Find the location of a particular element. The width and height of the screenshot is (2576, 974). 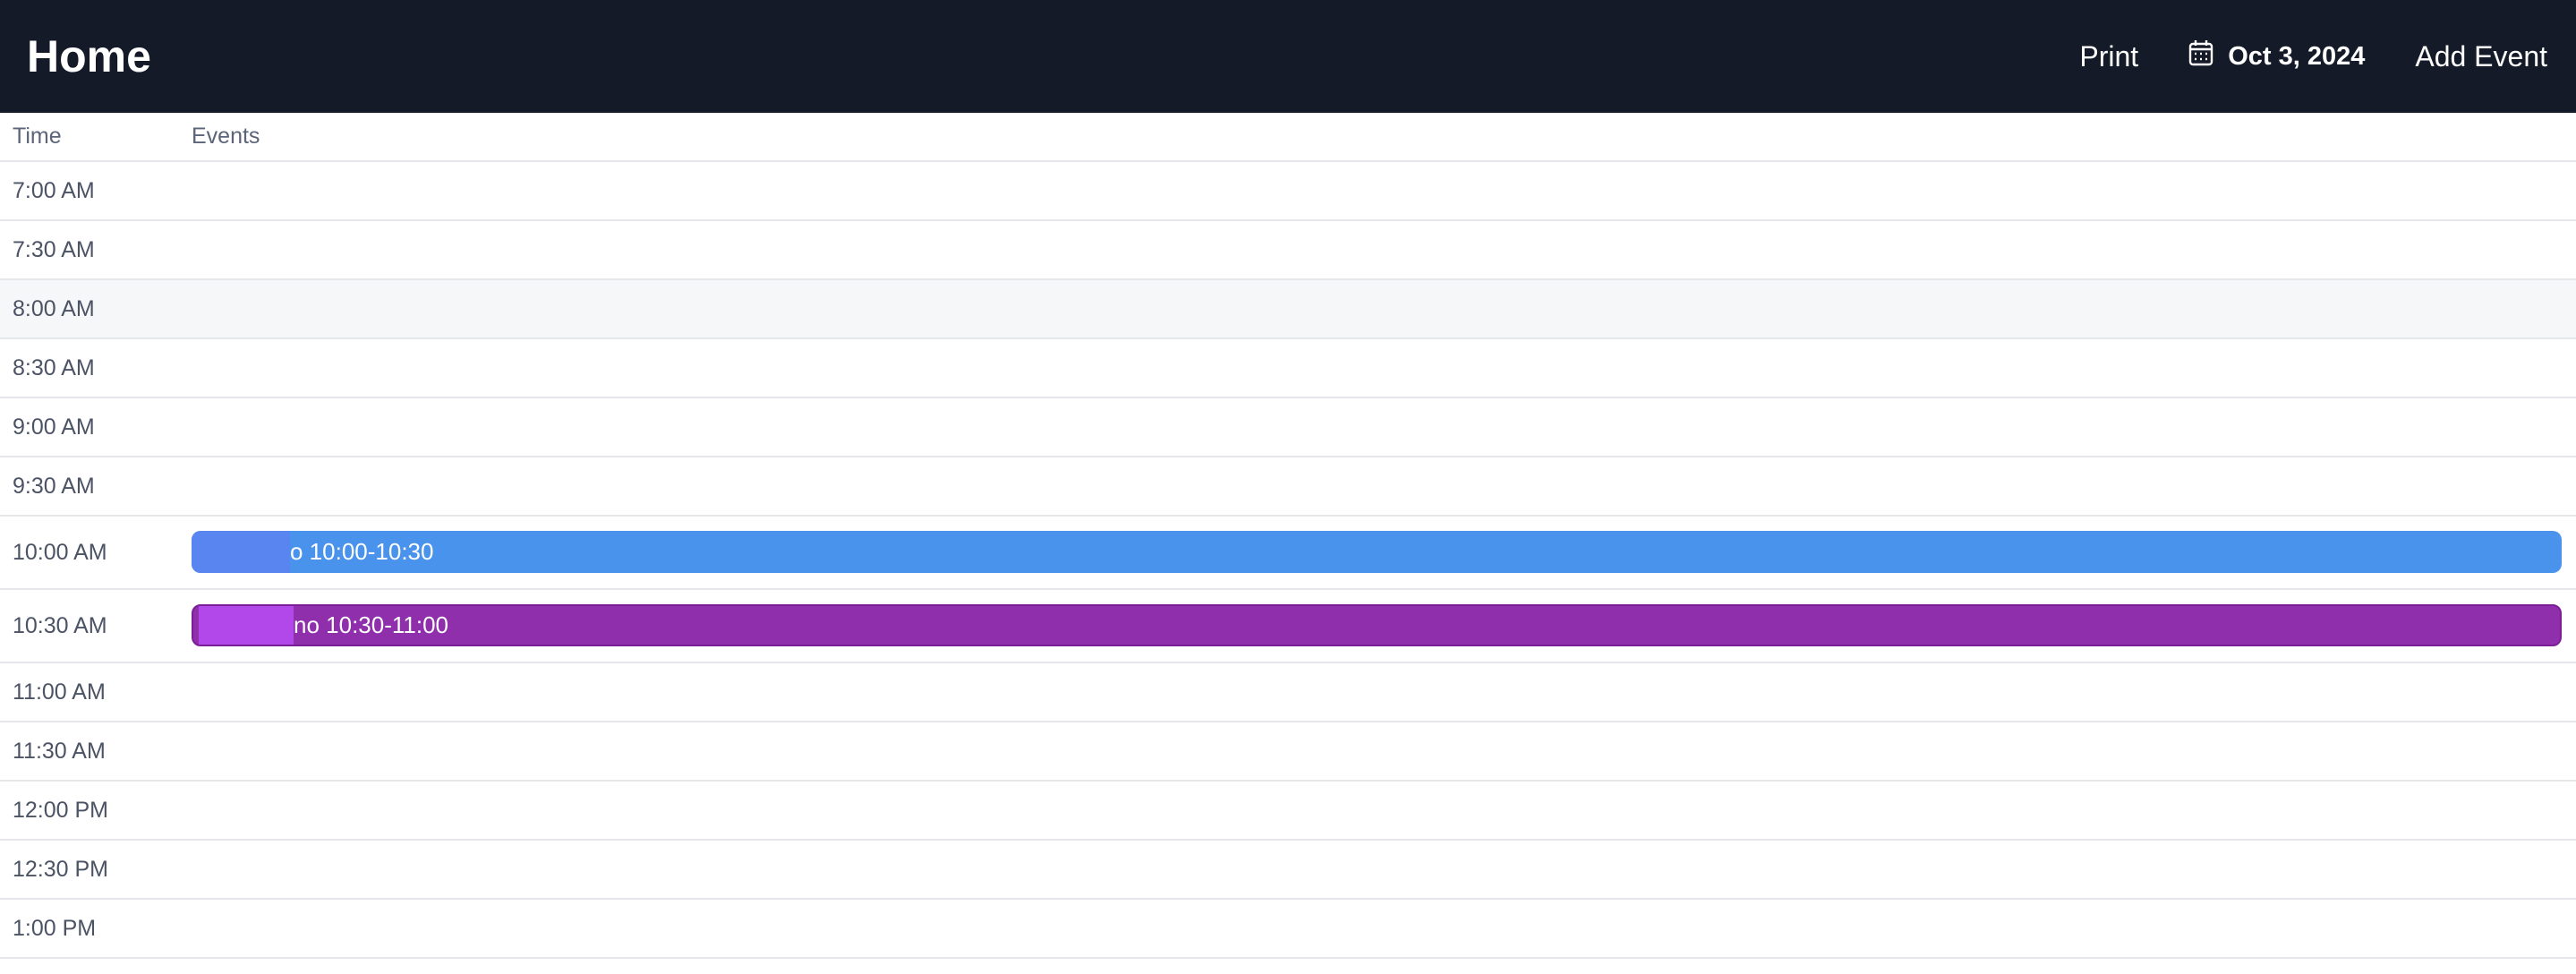

time-row: 11:30 AM is located at coordinates (1288, 752).